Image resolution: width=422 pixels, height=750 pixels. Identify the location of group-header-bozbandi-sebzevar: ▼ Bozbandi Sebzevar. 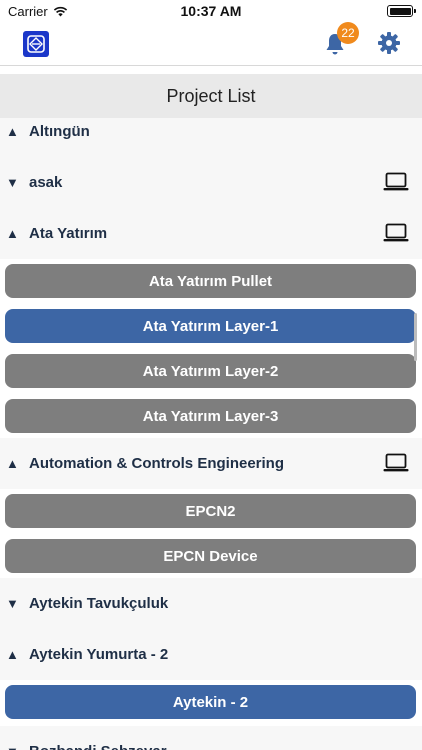
(211, 738).